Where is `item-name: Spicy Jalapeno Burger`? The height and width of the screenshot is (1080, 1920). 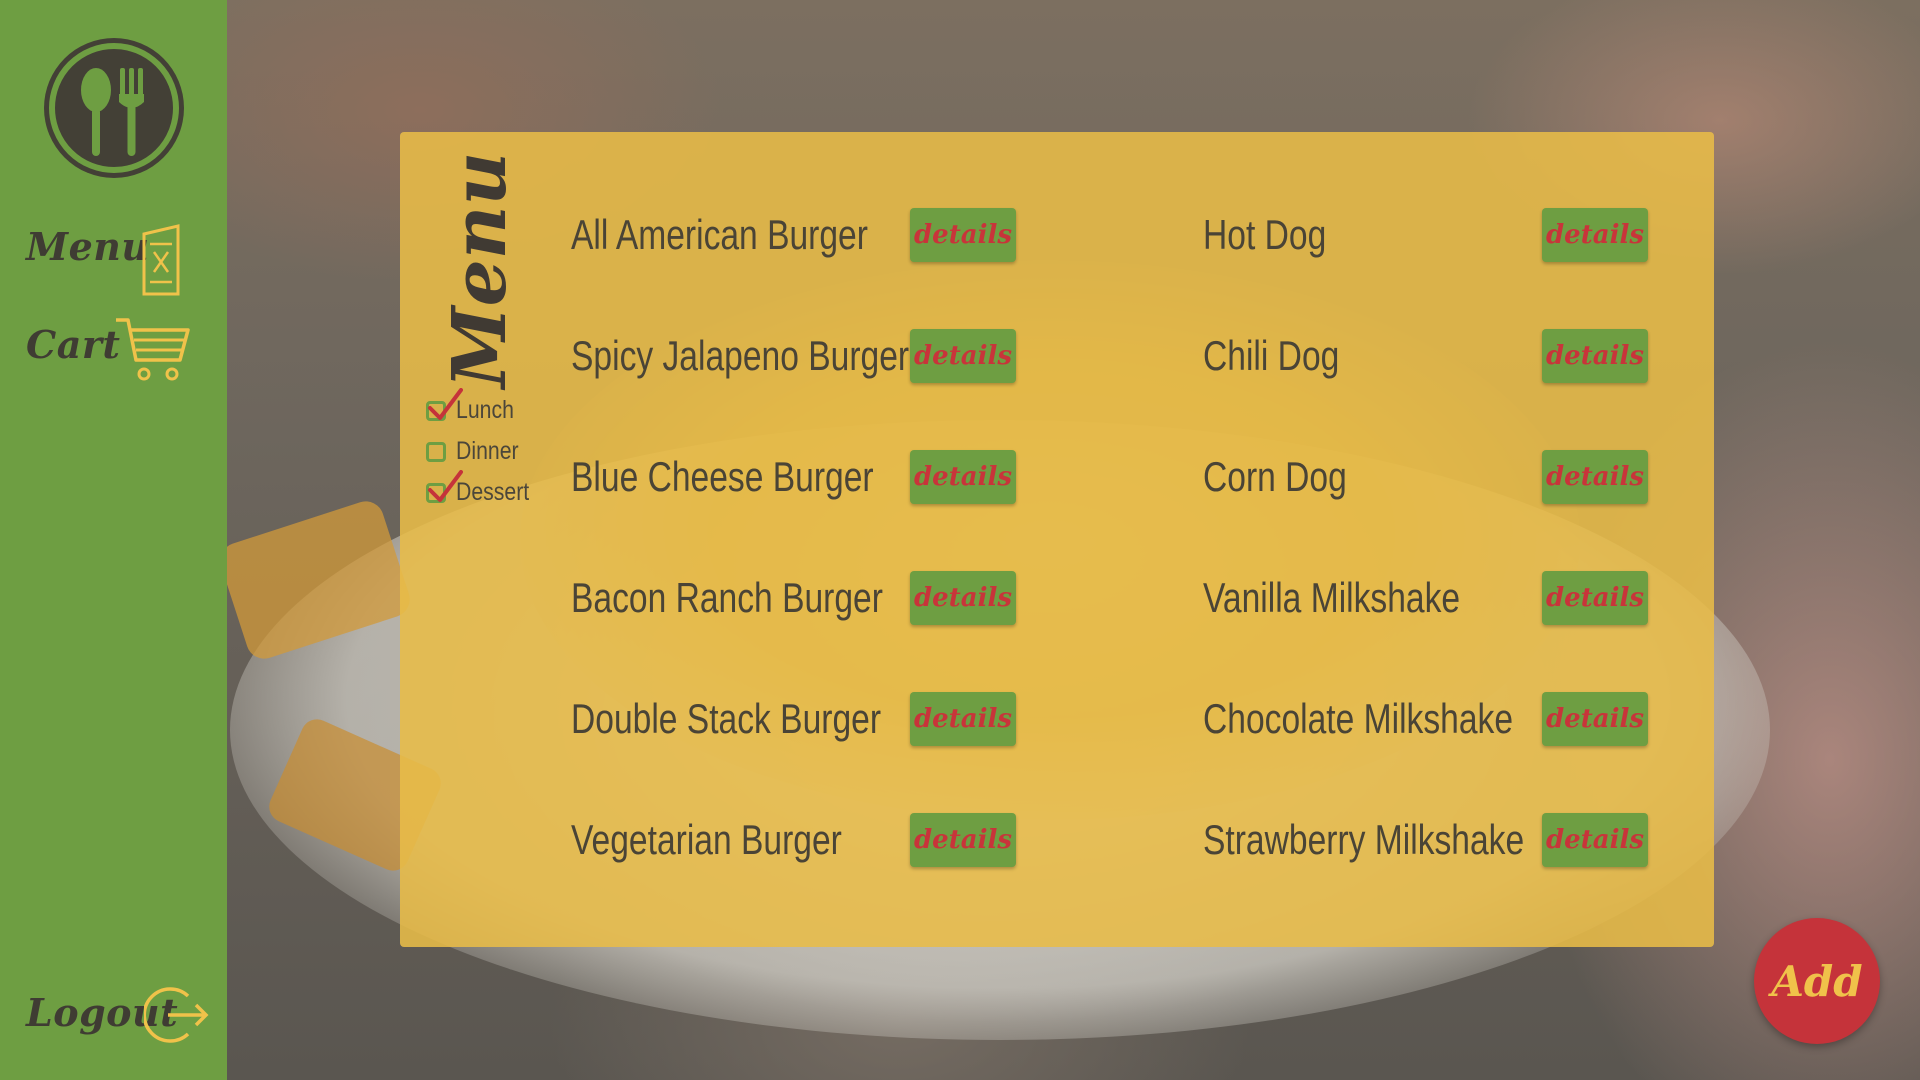 item-name: Spicy Jalapeno Burger is located at coordinates (740, 355).